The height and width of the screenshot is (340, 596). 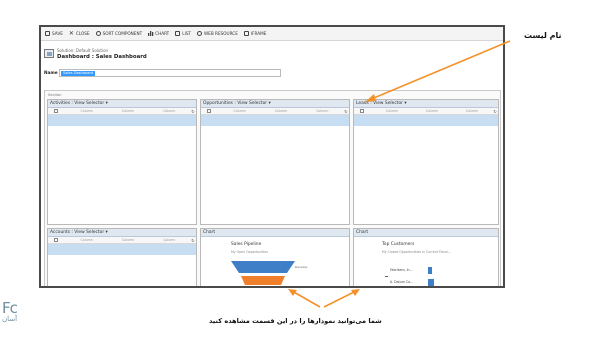 I want to click on annotation-top: نام لیست, so click(x=543, y=35).